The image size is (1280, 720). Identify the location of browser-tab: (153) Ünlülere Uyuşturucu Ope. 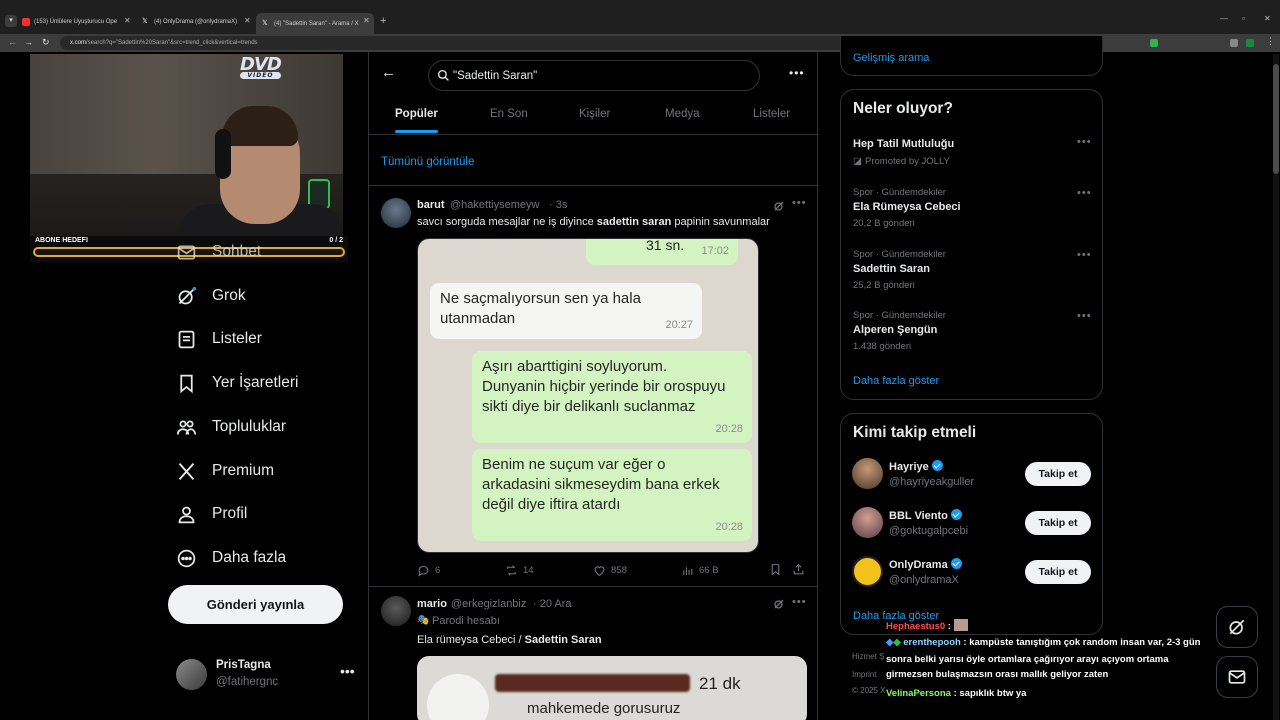
(77, 21).